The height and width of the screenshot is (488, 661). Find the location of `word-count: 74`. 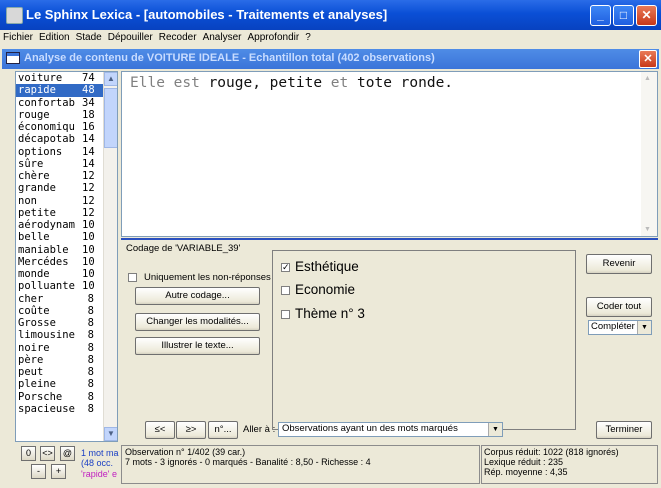

word-count: 74 is located at coordinates (88, 78).